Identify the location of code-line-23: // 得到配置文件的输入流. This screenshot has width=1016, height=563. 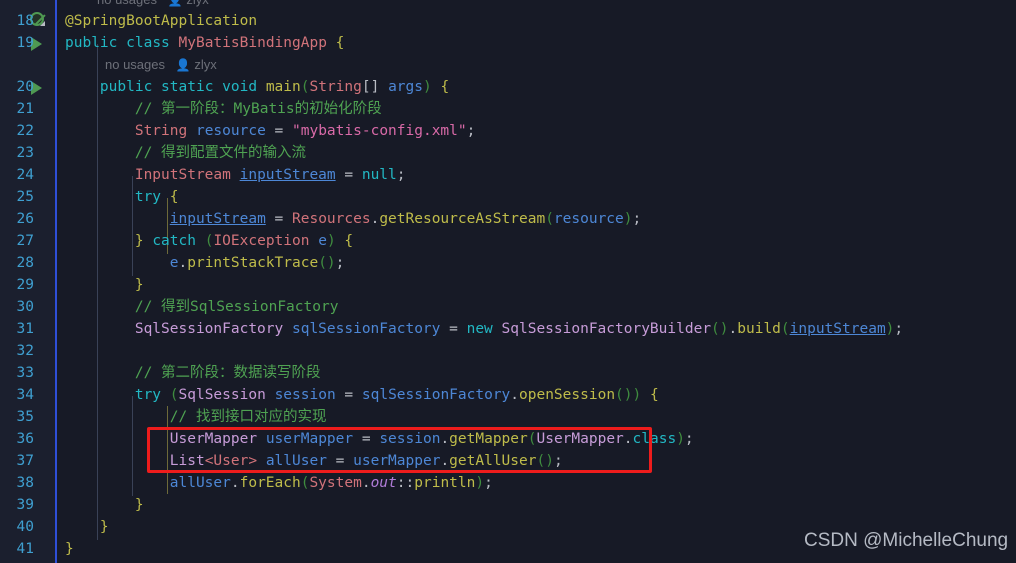
(220, 153).